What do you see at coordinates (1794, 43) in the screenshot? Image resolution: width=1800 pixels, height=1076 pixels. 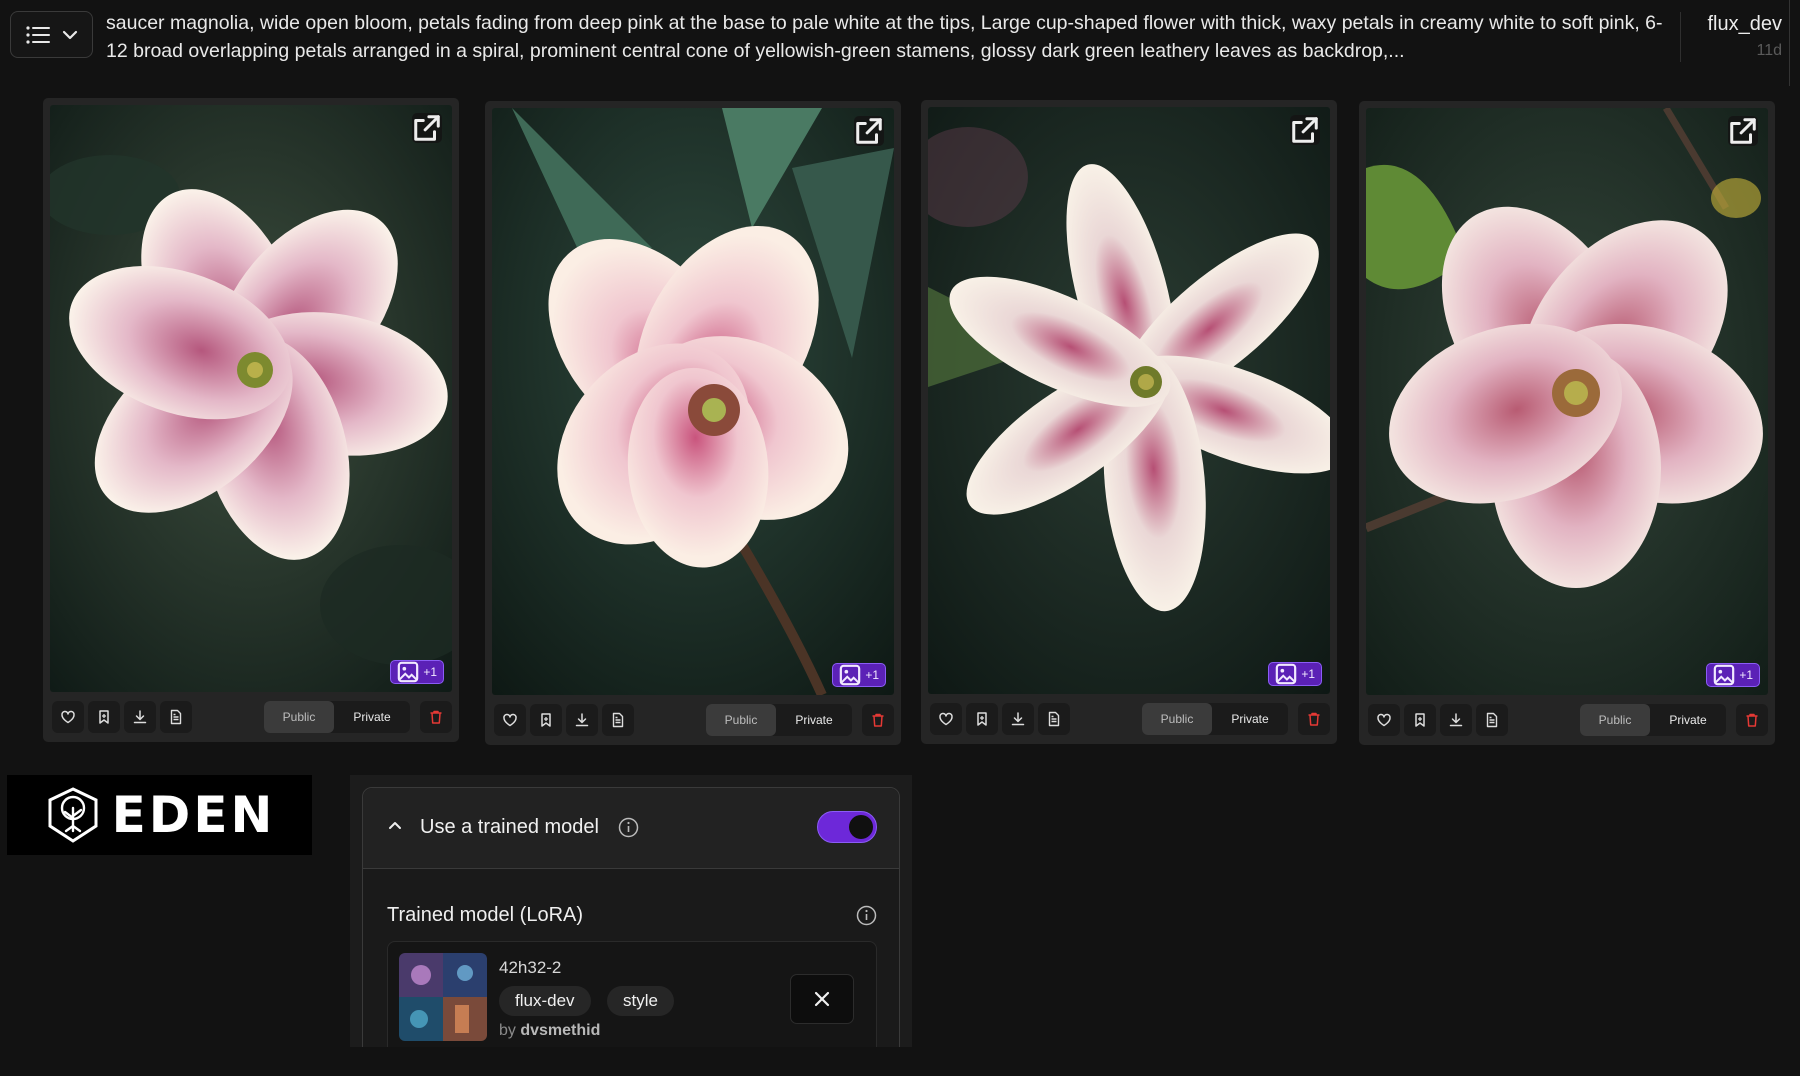 I see `scrollbar` at bounding box center [1794, 43].